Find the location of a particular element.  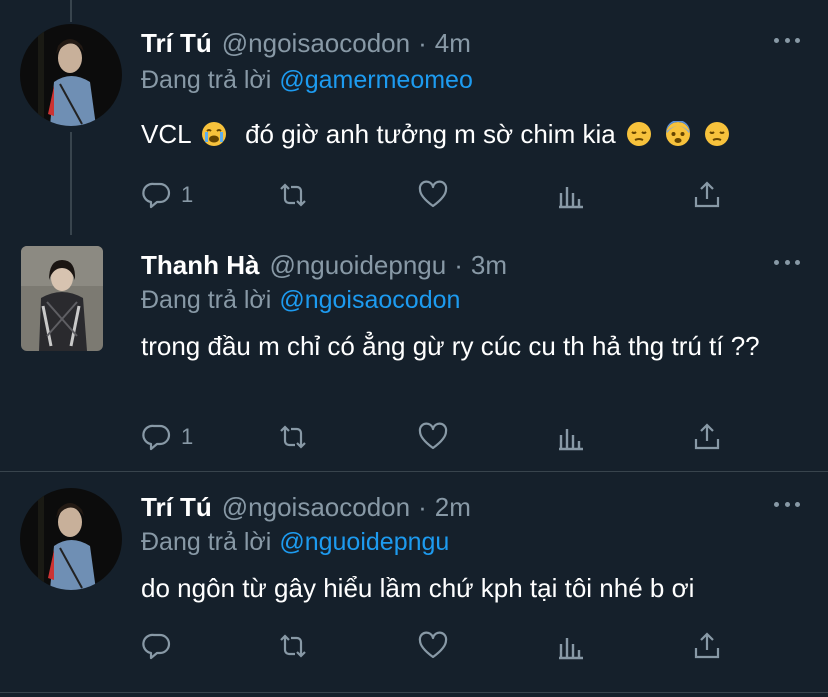

timestamp: 3m is located at coordinates (489, 265).